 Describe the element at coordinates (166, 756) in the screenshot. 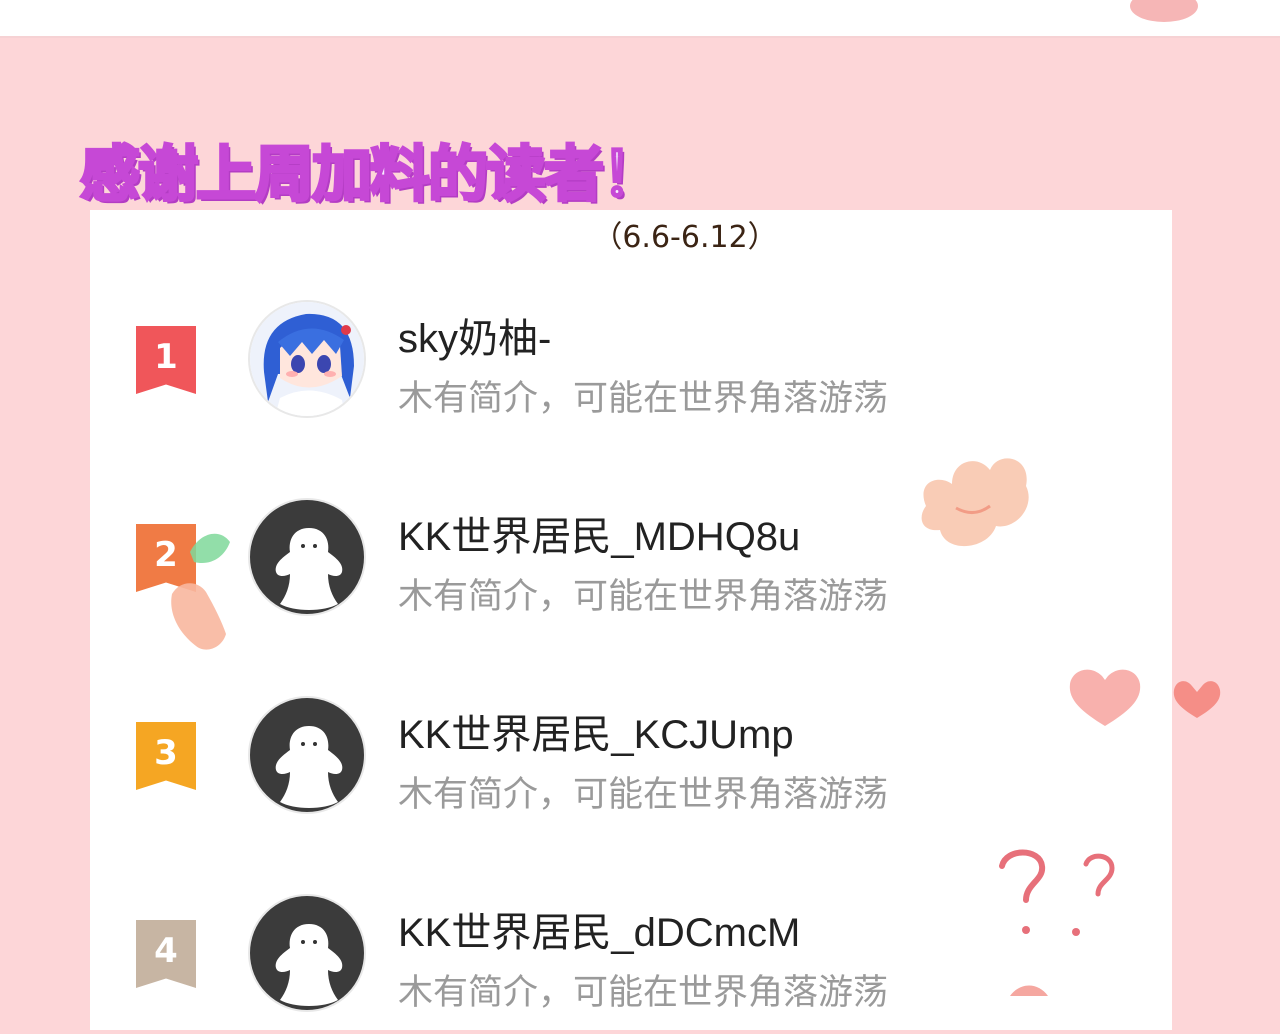

I see `rank-badge: 3` at that location.